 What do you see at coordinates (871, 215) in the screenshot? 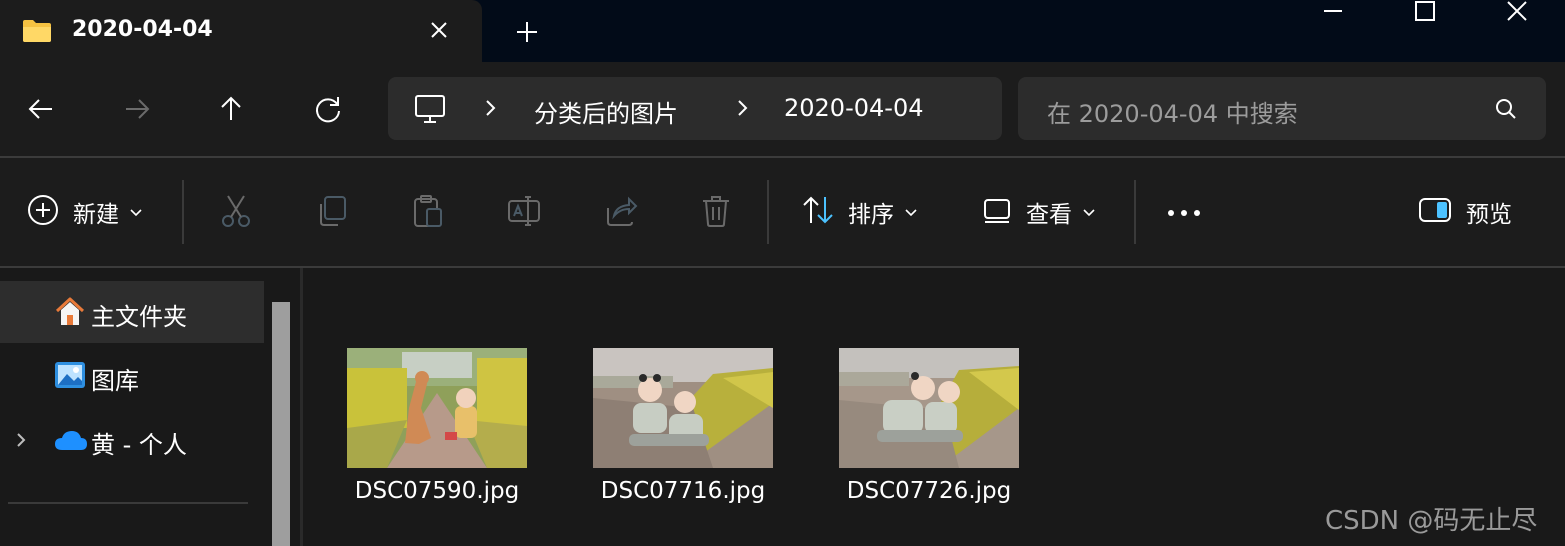
I see `sort-label: 排序` at bounding box center [871, 215].